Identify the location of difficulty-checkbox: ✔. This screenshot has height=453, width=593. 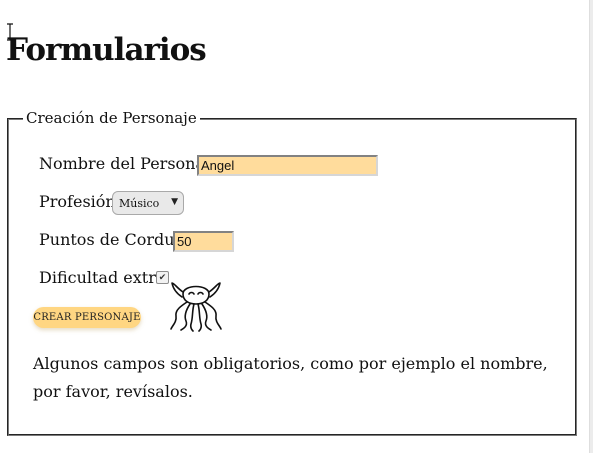
(162, 277).